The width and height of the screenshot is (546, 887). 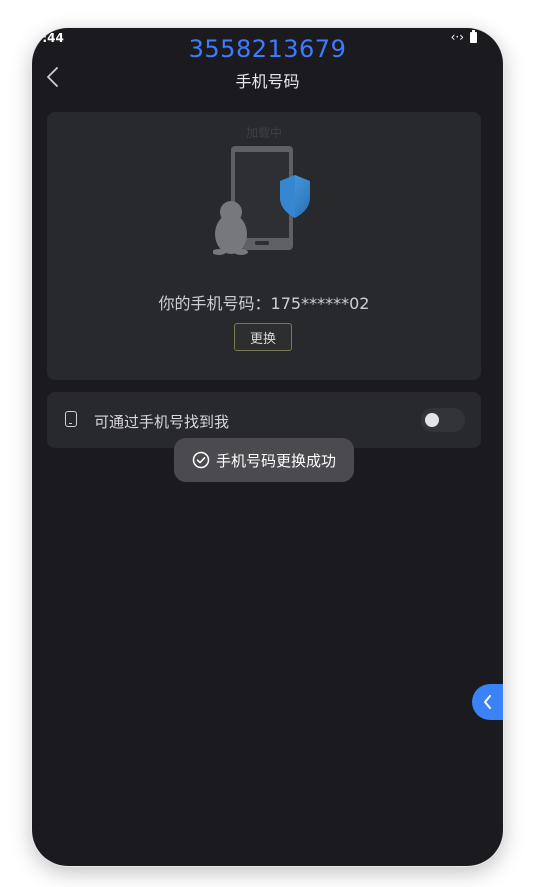 What do you see at coordinates (264, 303) in the screenshot?
I see `phone-number-label: 你的手机号码：175******02` at bounding box center [264, 303].